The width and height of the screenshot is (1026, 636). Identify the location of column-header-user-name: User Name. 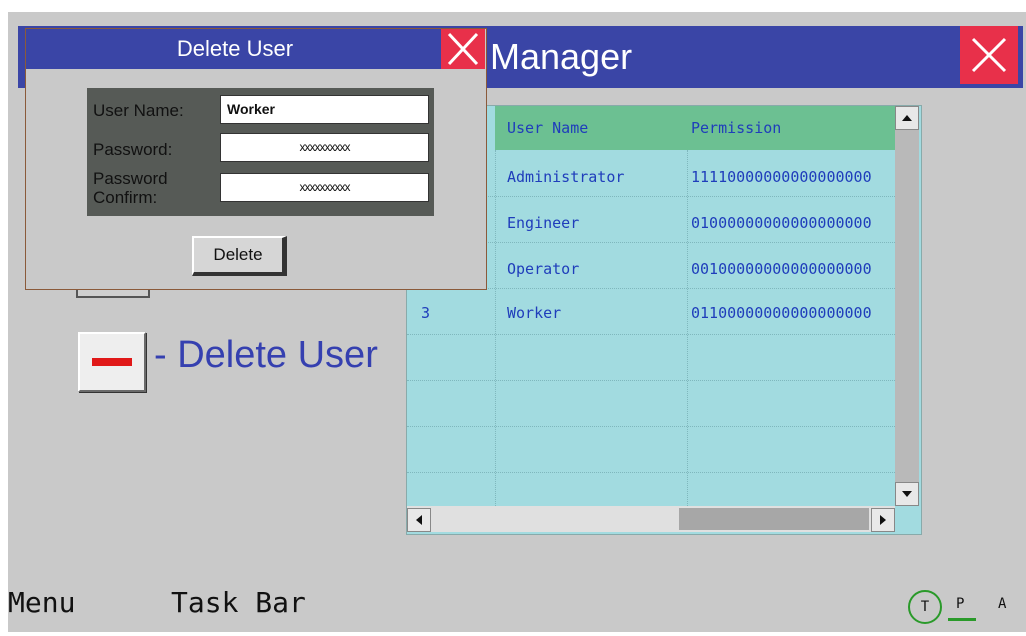
(548, 128).